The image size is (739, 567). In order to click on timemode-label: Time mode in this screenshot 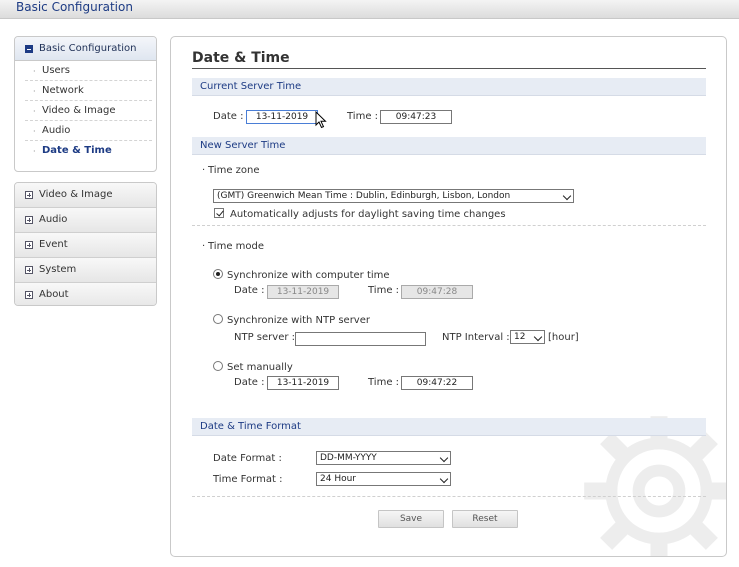, I will do `click(236, 246)`.